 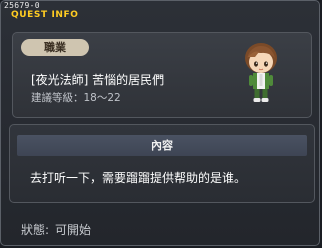 I want to click on status-label: 狀態:, so click(x=35, y=230).